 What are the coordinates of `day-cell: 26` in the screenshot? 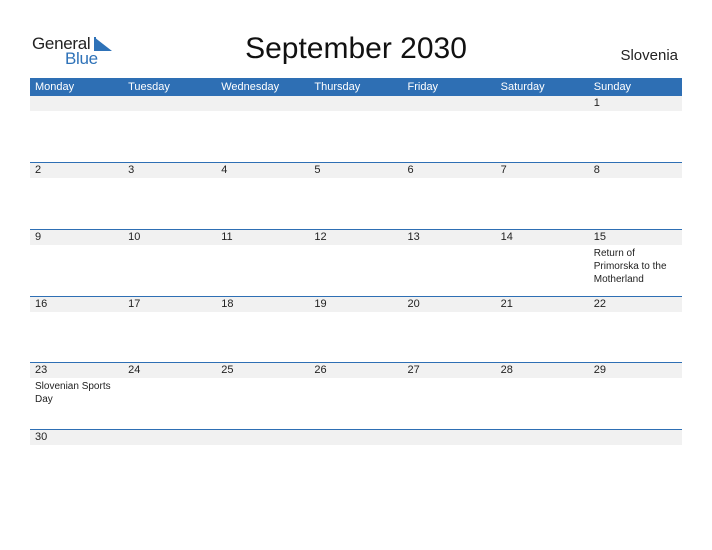 It's located at (356, 384).